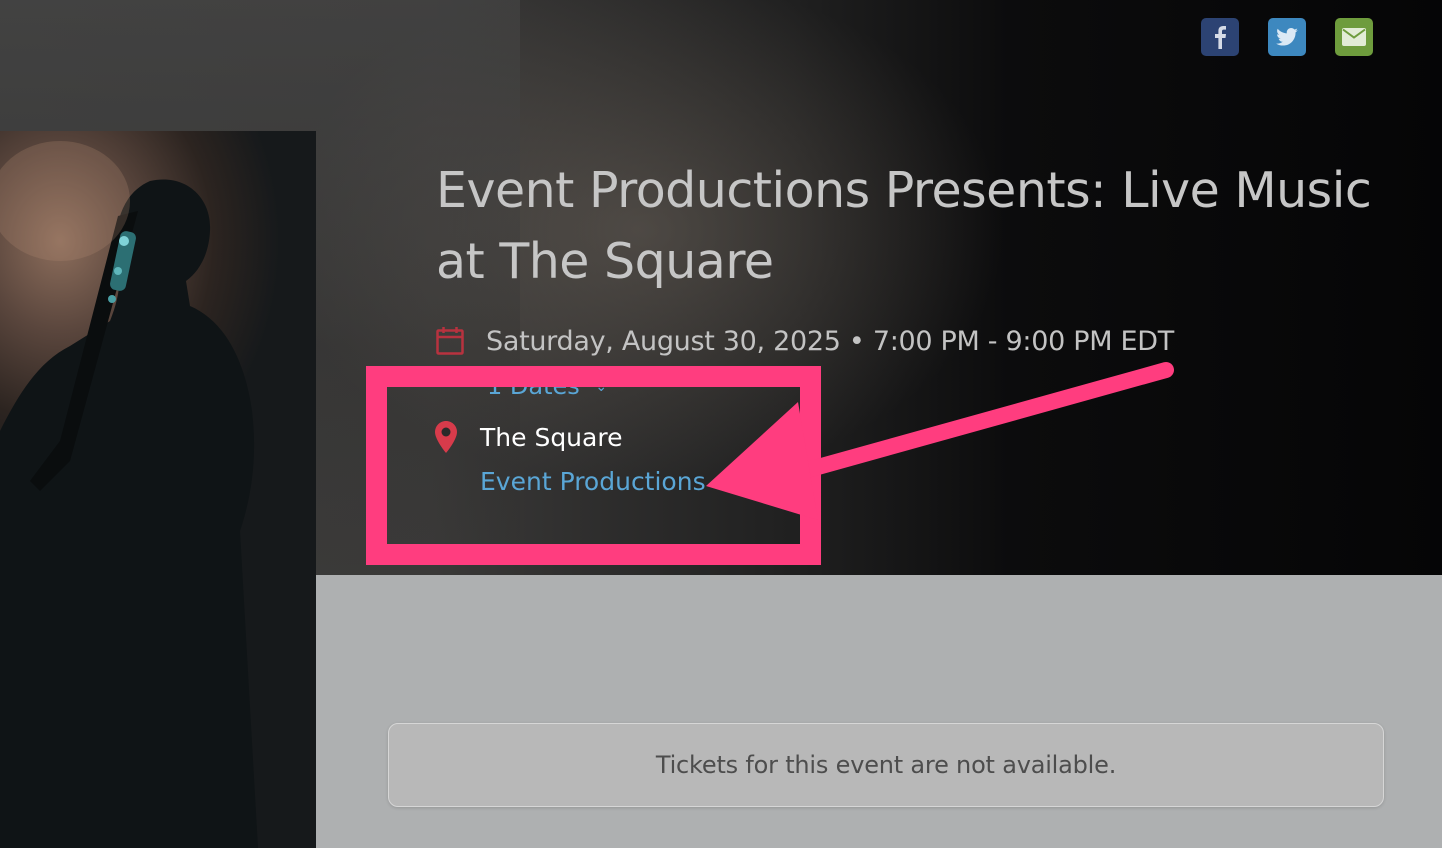 Image resolution: width=1442 pixels, height=848 pixels. Describe the element at coordinates (533, 386) in the screenshot. I see `more-dates-label: 1 Dates` at that location.